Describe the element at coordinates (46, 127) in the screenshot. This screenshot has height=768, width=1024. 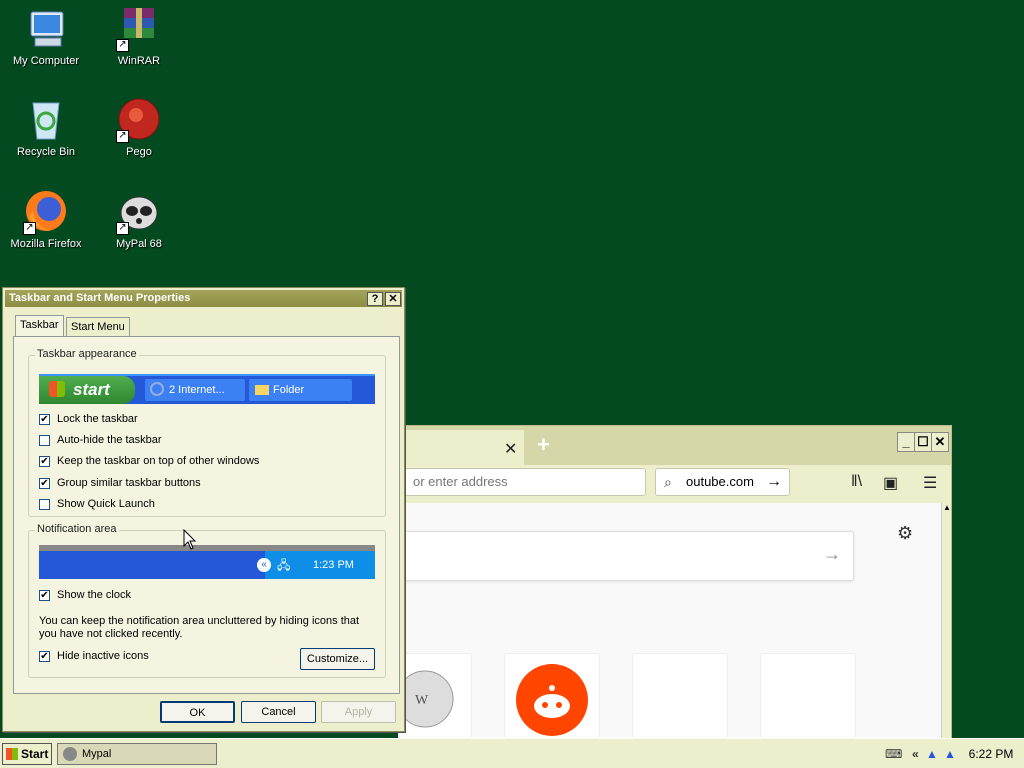
I see `desktop-icon-recycle-bin: Recycle Bin` at that location.